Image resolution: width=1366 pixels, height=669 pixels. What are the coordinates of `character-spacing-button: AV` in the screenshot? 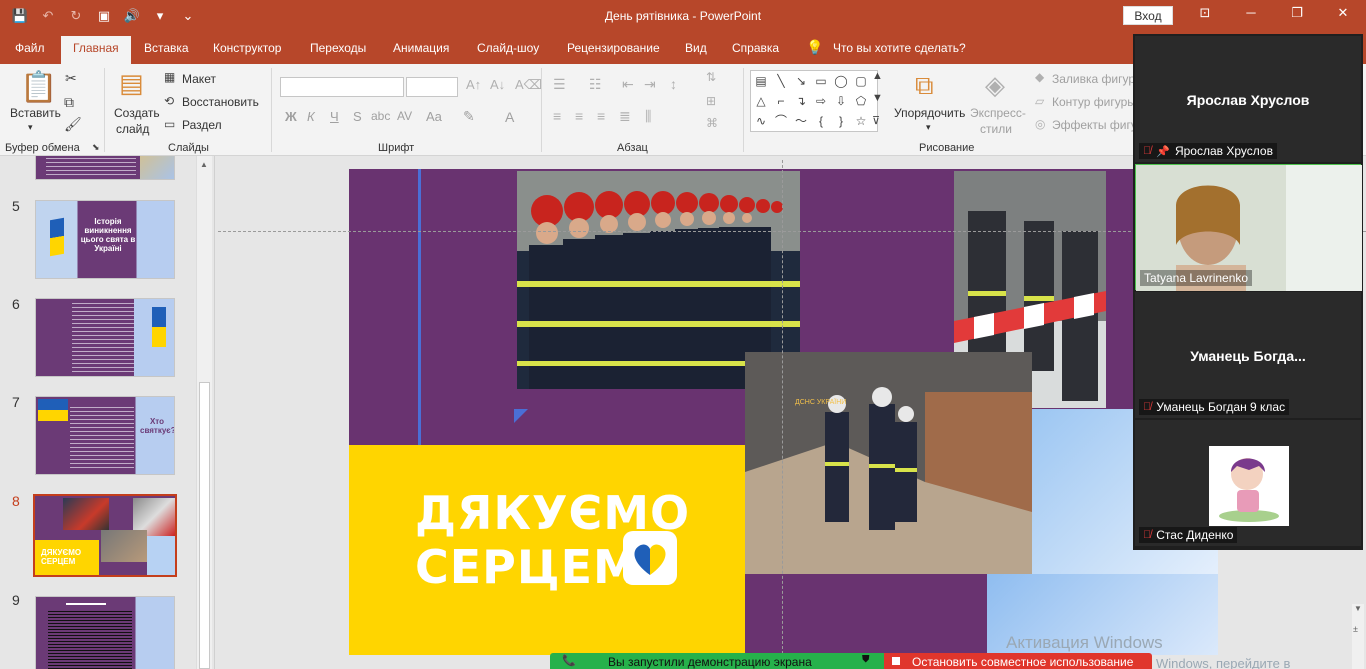 It's located at (404, 116).